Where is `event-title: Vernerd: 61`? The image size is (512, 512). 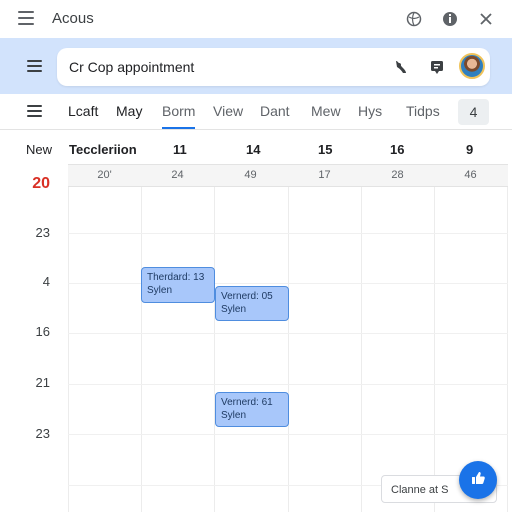 event-title: Vernerd: 61 is located at coordinates (247, 402).